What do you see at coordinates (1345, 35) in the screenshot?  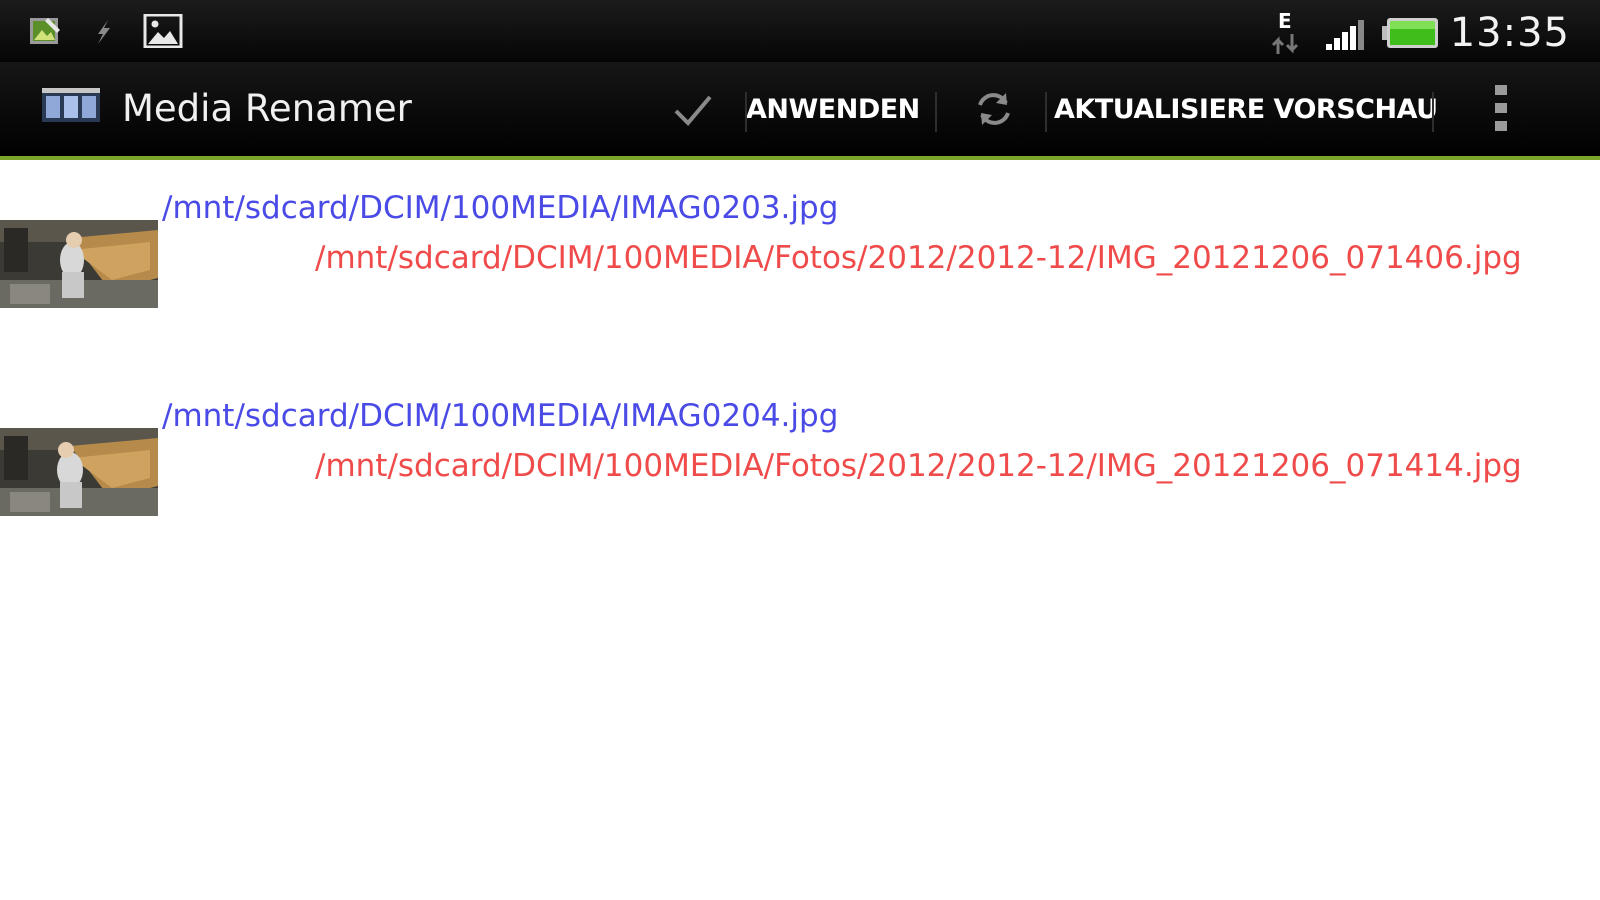 I see `signal-strength-icon` at bounding box center [1345, 35].